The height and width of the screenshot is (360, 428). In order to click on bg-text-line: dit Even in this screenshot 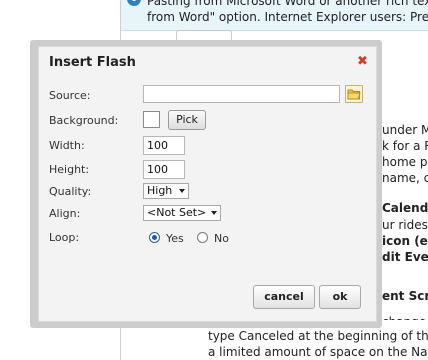, I will do `click(405, 257)`.